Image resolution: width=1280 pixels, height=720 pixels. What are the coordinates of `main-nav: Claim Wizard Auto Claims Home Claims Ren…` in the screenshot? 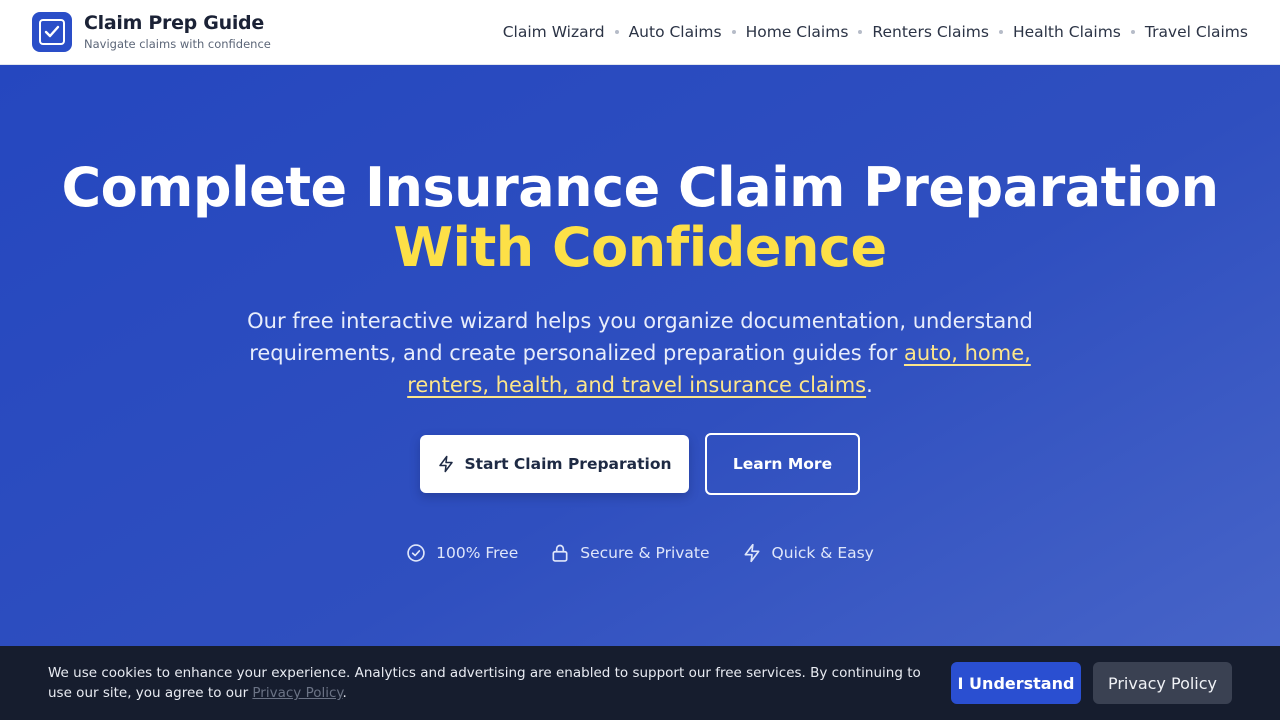 It's located at (875, 32).